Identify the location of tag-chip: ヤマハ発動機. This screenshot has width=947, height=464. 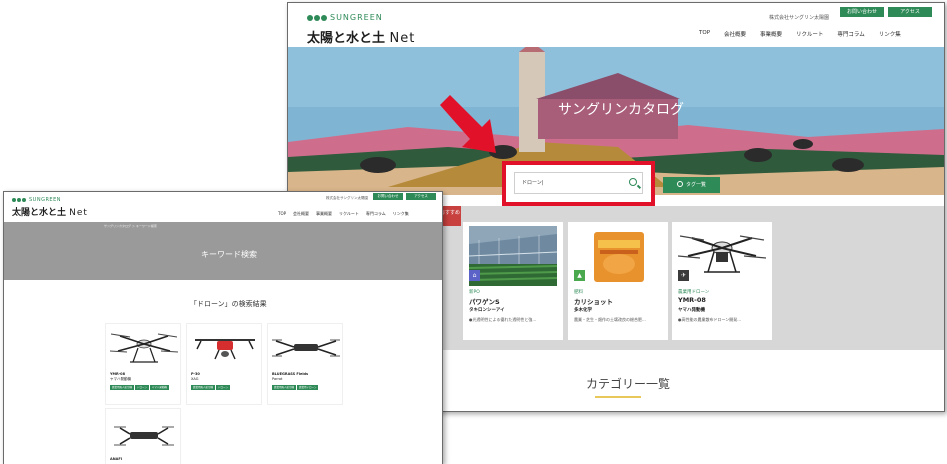
(159, 387).